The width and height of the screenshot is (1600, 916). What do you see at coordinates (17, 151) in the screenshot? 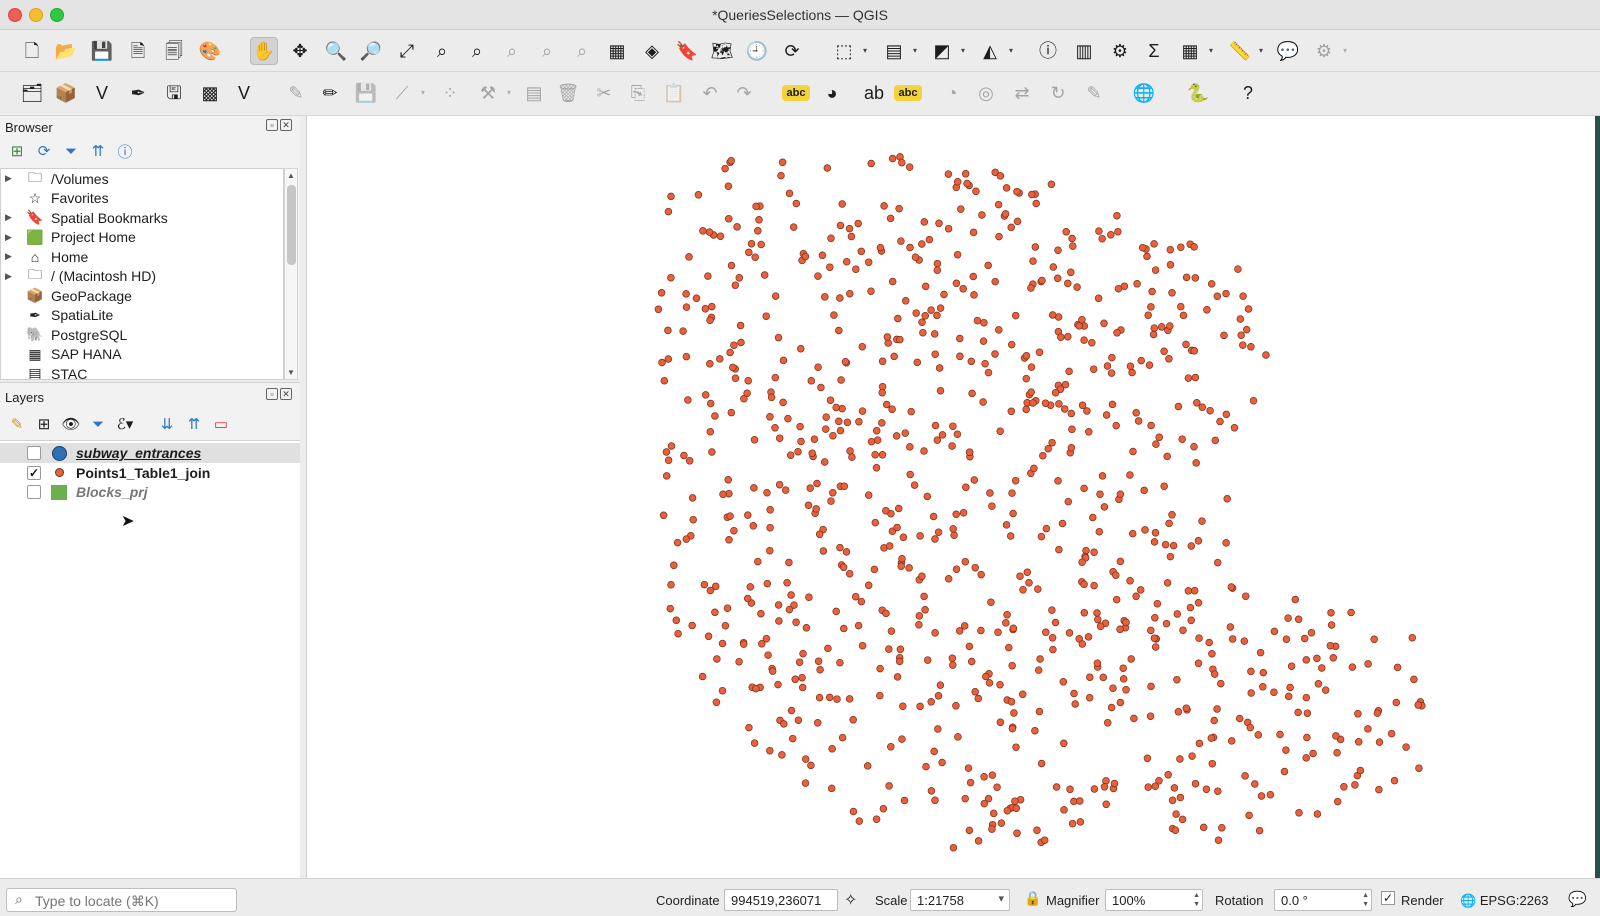
I see `add-selected-layers-icon: ⊞` at bounding box center [17, 151].